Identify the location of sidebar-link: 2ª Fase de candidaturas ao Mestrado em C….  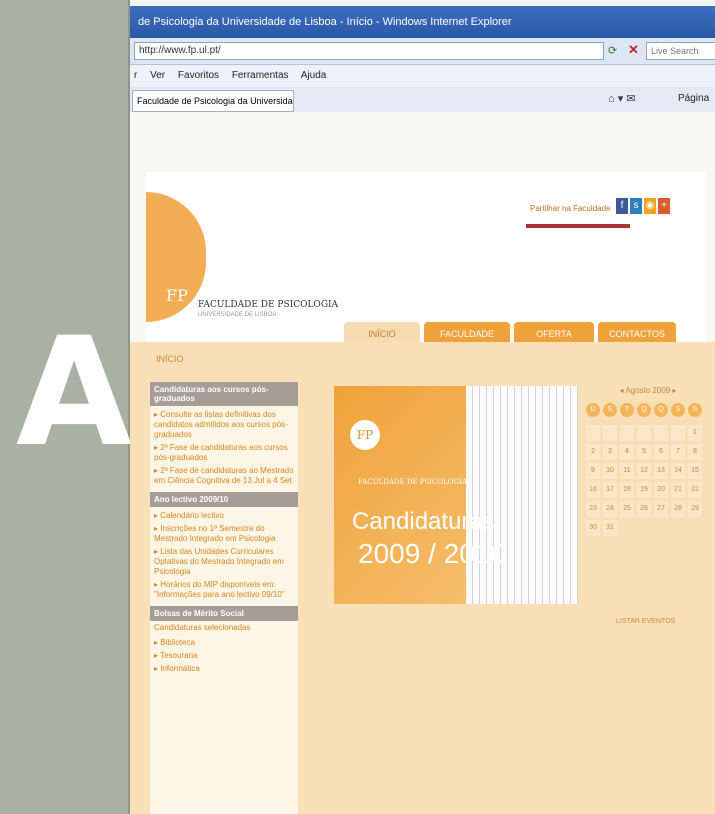
(224, 476).